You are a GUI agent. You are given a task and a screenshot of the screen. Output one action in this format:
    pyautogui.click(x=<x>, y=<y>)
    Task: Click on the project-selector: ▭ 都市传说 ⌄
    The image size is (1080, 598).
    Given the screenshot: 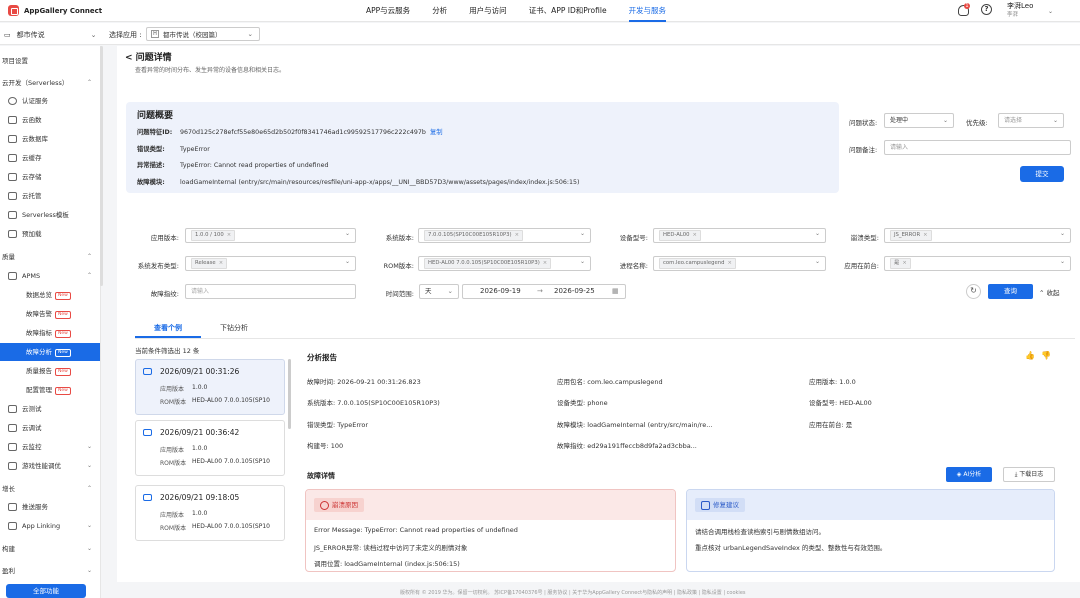 What is the action you would take?
    pyautogui.click(x=50, y=35)
    